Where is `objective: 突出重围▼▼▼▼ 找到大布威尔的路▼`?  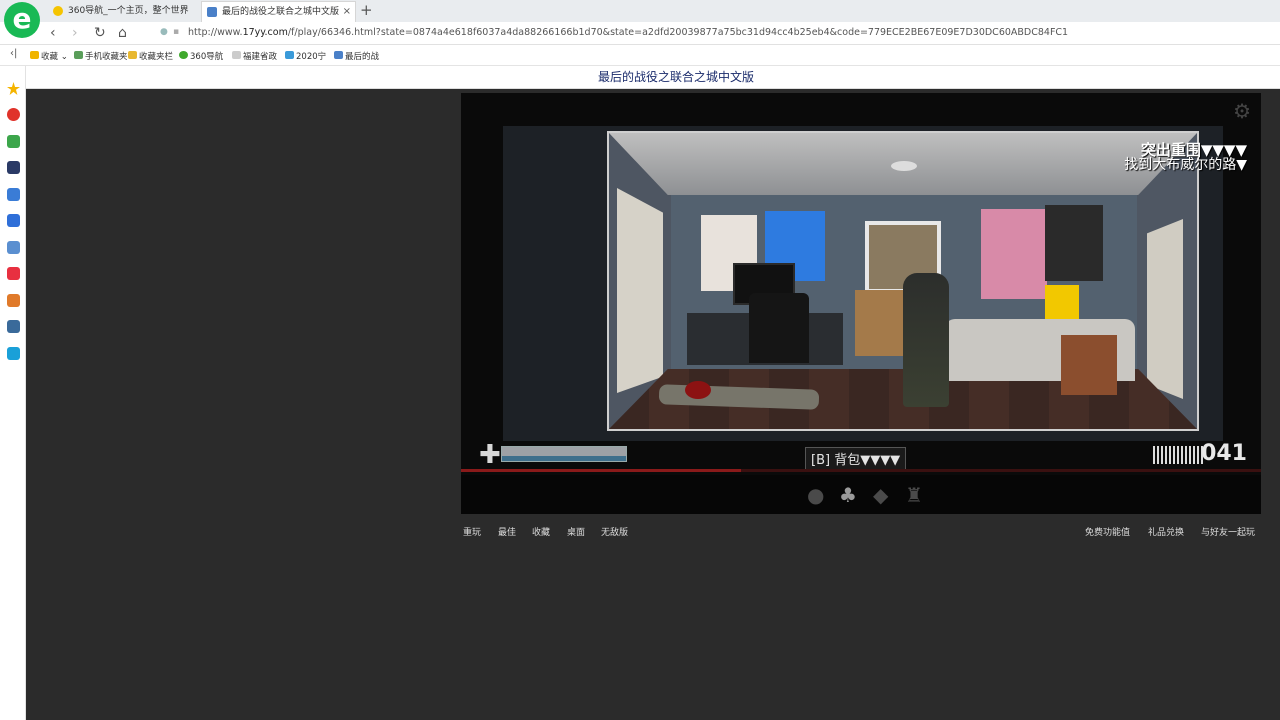
objective: 突出重围▼▼▼▼ 找到大布威尔的路▼ is located at coordinates (1185, 158).